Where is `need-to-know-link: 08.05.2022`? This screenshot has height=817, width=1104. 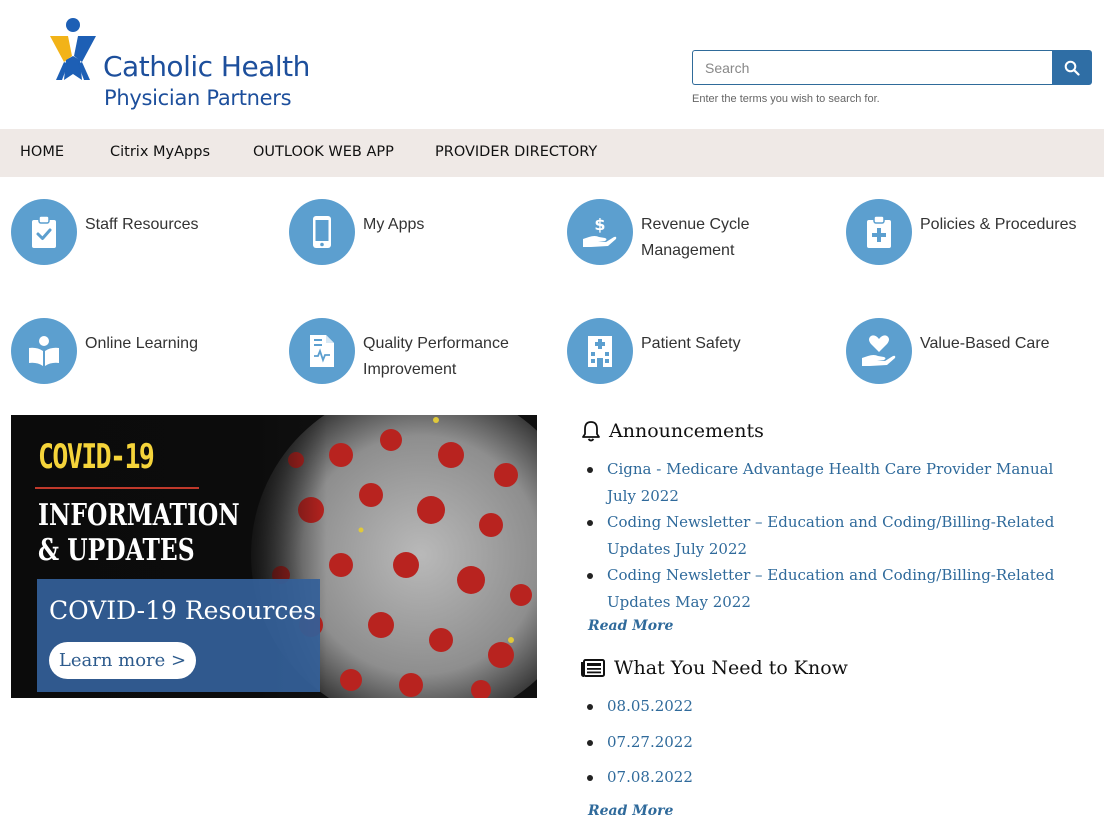 need-to-know-link: 08.05.2022 is located at coordinates (650, 706).